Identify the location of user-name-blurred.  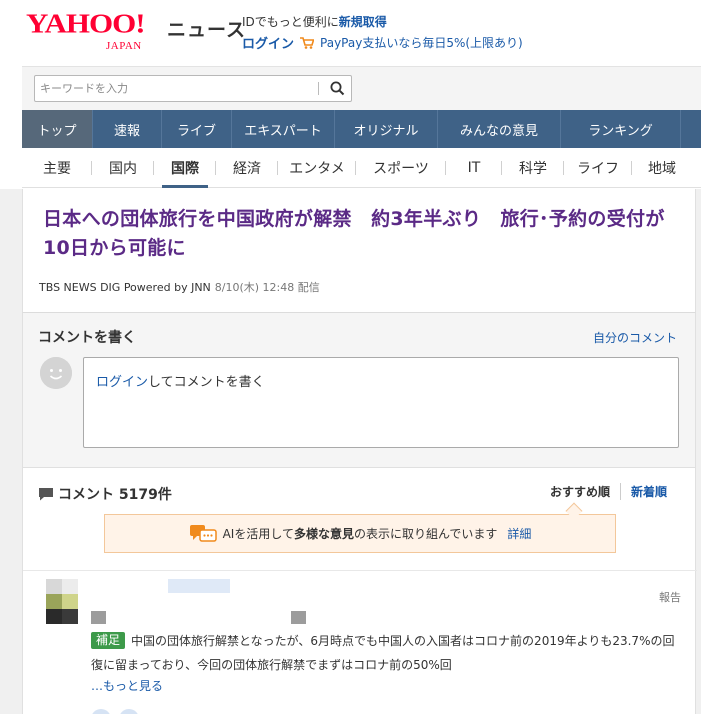
(199, 586).